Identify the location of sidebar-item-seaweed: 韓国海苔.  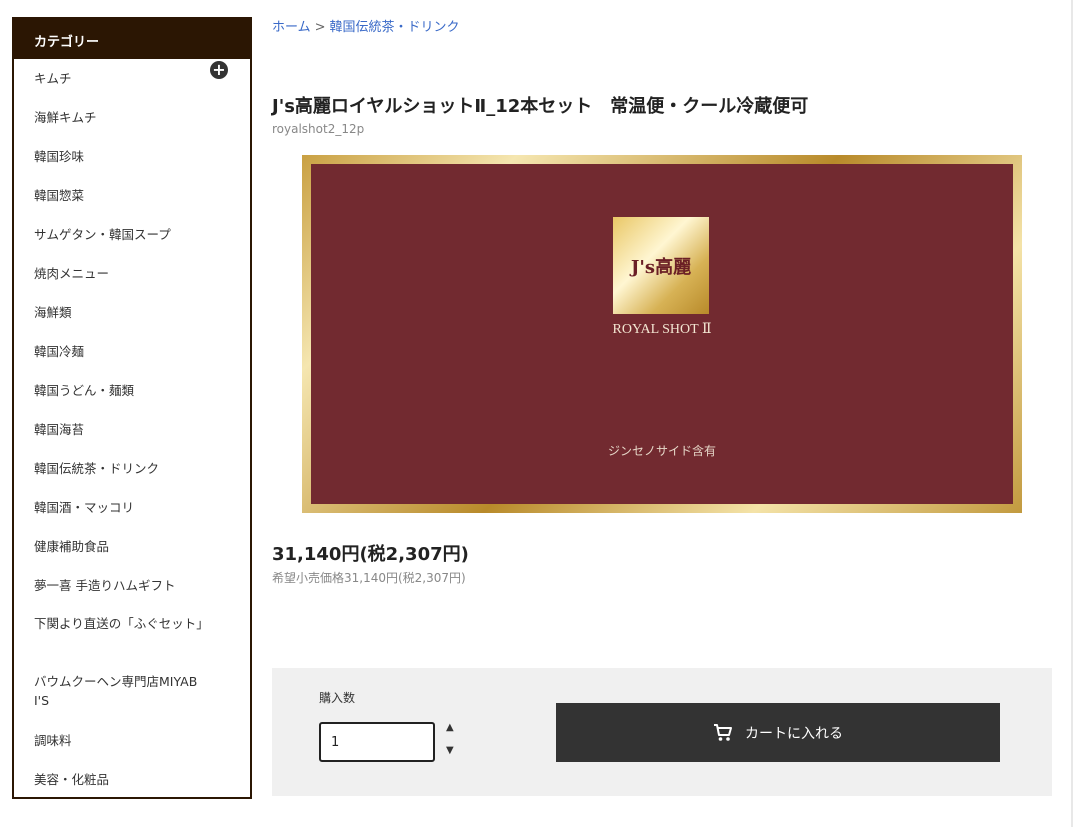
(132, 429).